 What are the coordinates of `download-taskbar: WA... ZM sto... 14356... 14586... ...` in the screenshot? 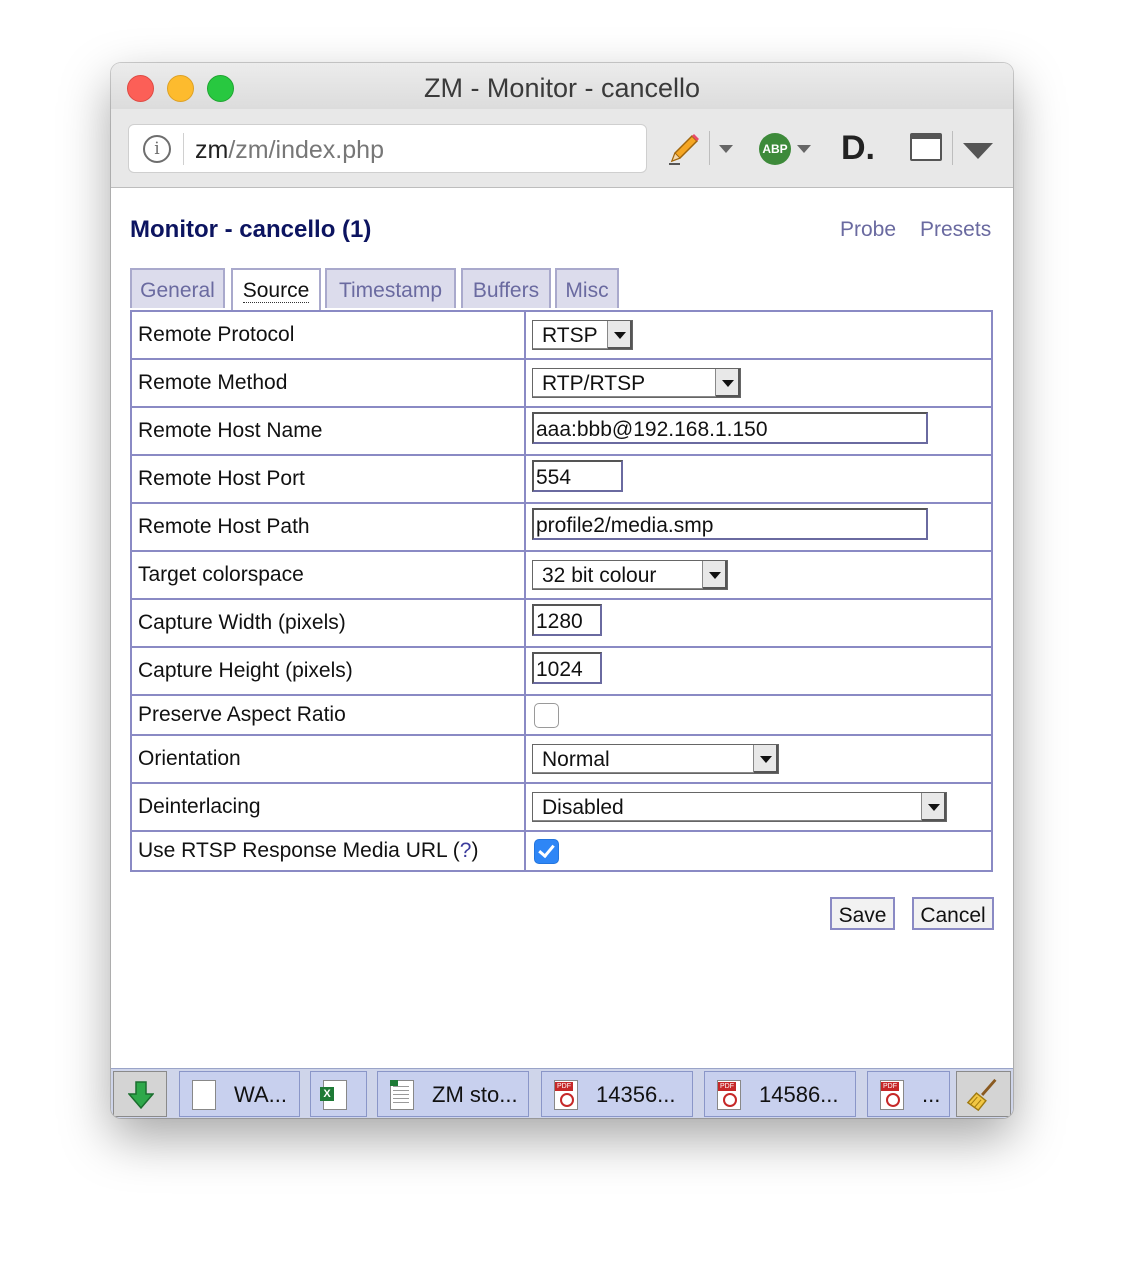 It's located at (562, 1093).